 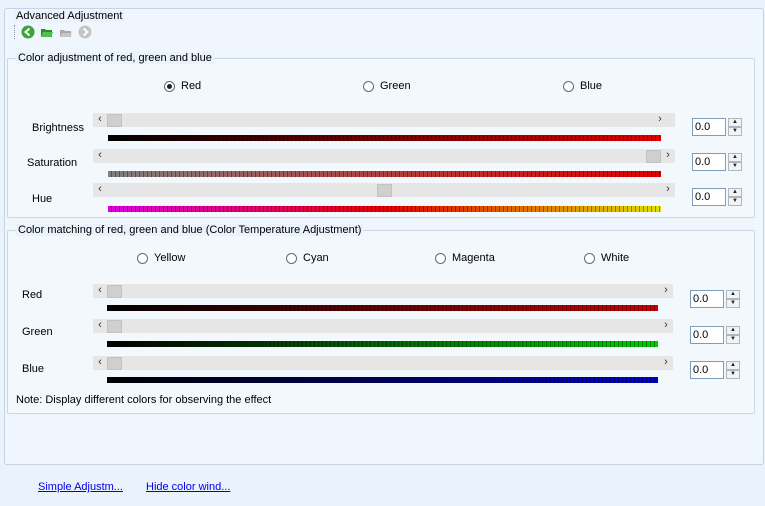 I want to click on temp-blue-color-bar, so click(x=382, y=380).